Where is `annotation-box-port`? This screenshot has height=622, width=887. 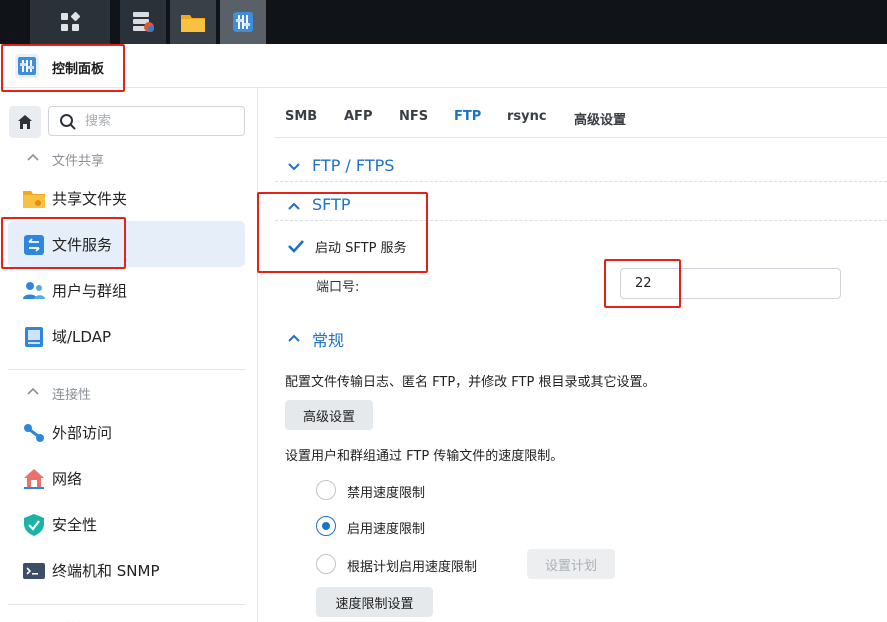
annotation-box-port is located at coordinates (642, 283).